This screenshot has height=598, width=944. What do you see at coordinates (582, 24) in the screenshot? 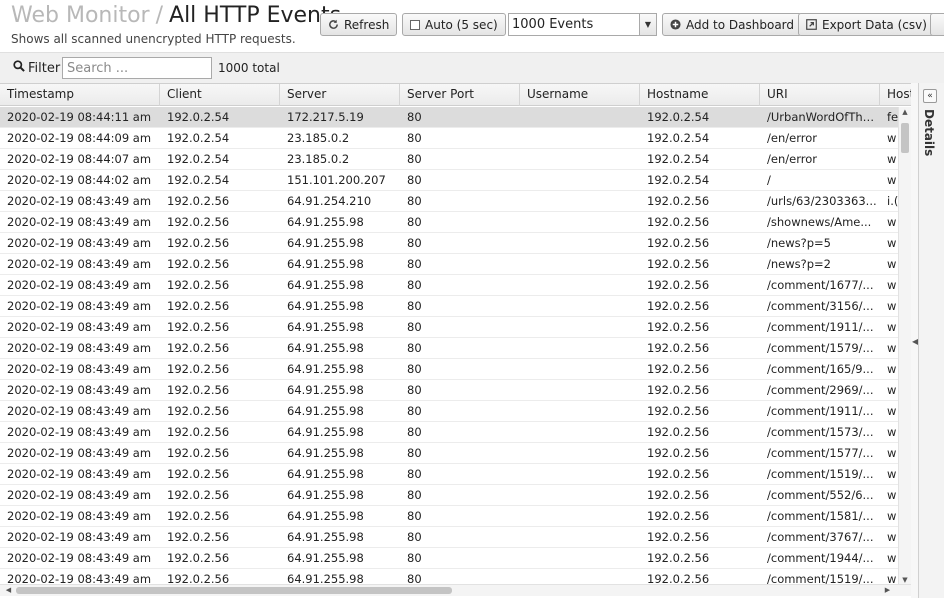
I see `events-count-select: 1000 Events ▼` at bounding box center [582, 24].